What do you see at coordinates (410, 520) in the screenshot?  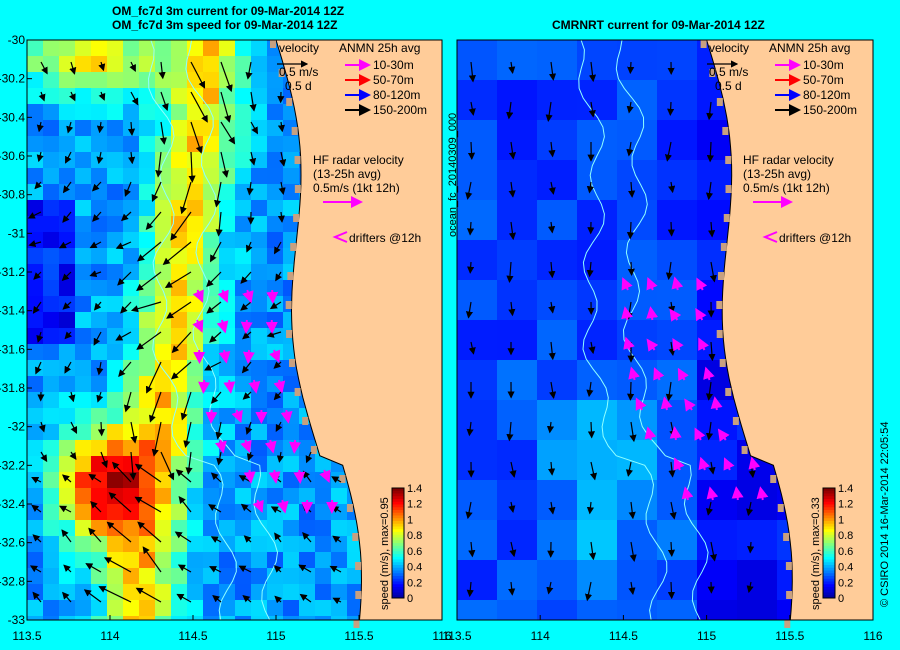 I see `left-colorbar-tick: 1` at bounding box center [410, 520].